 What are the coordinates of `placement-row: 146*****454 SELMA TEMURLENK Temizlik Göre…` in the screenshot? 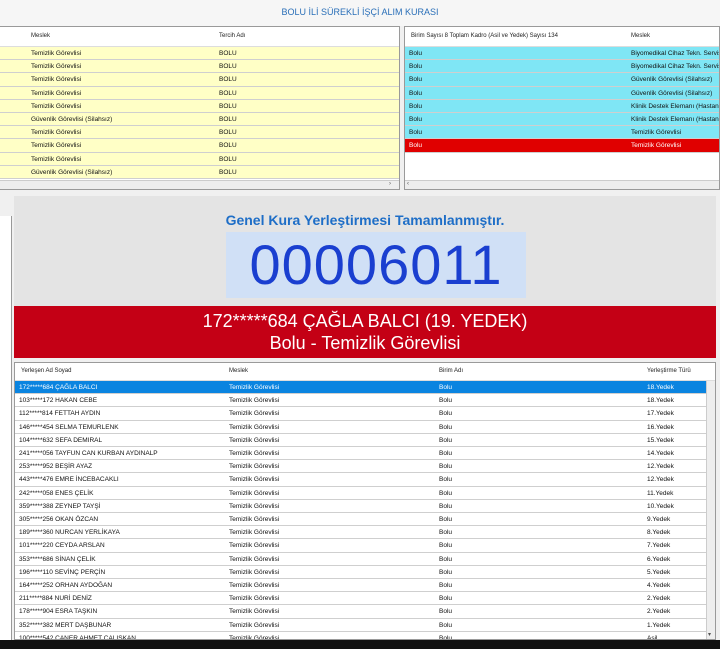 It's located at (365, 427).